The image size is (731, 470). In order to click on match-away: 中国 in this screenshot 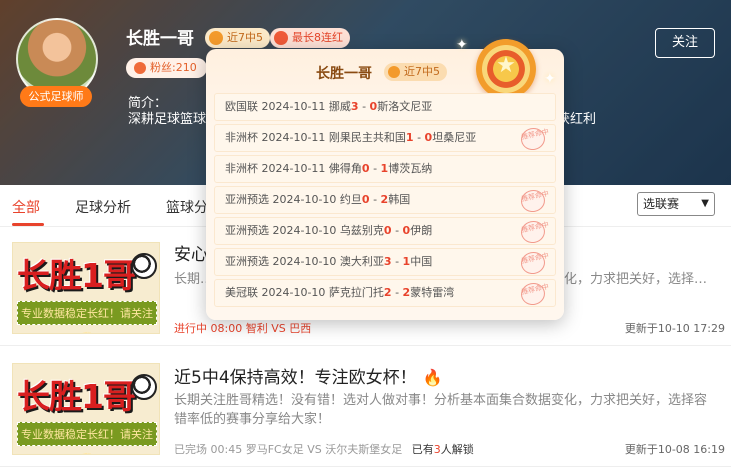, I will do `click(421, 261)`.